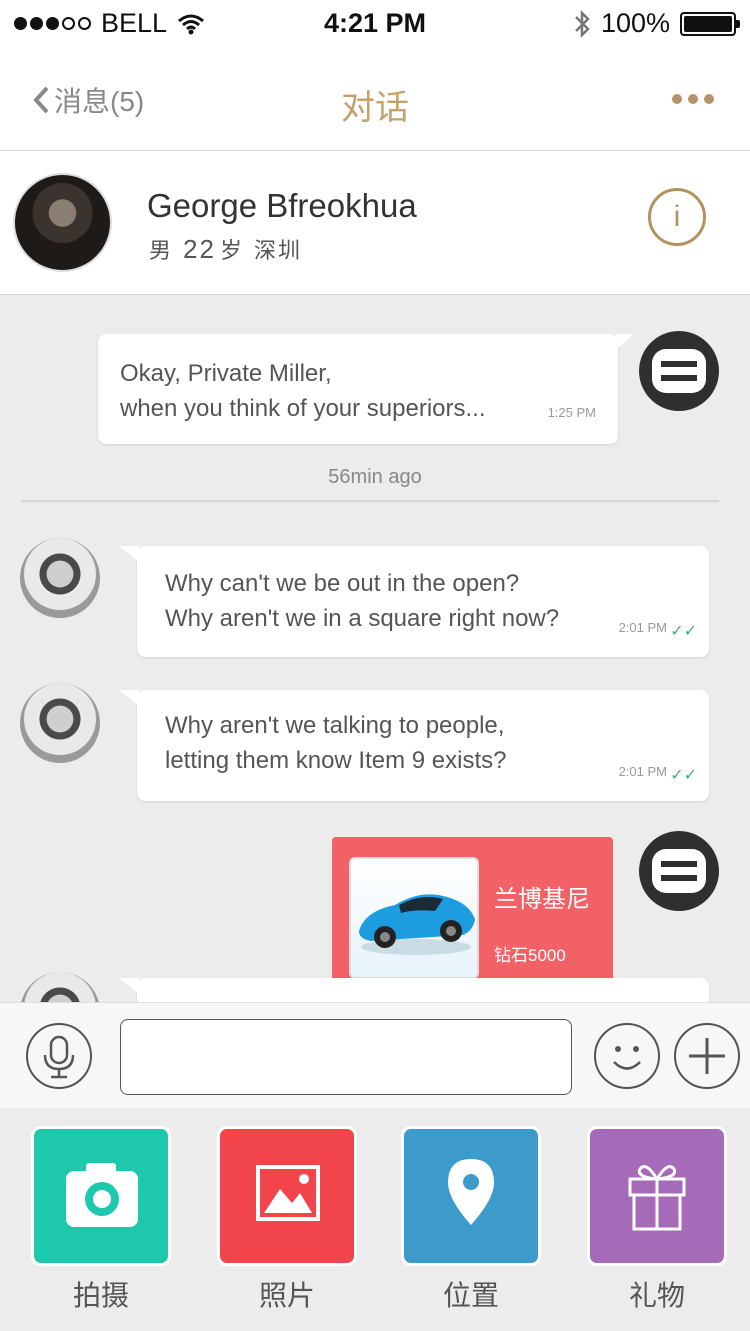  Describe the element at coordinates (370, 501) in the screenshot. I see `time-divider-line` at that location.